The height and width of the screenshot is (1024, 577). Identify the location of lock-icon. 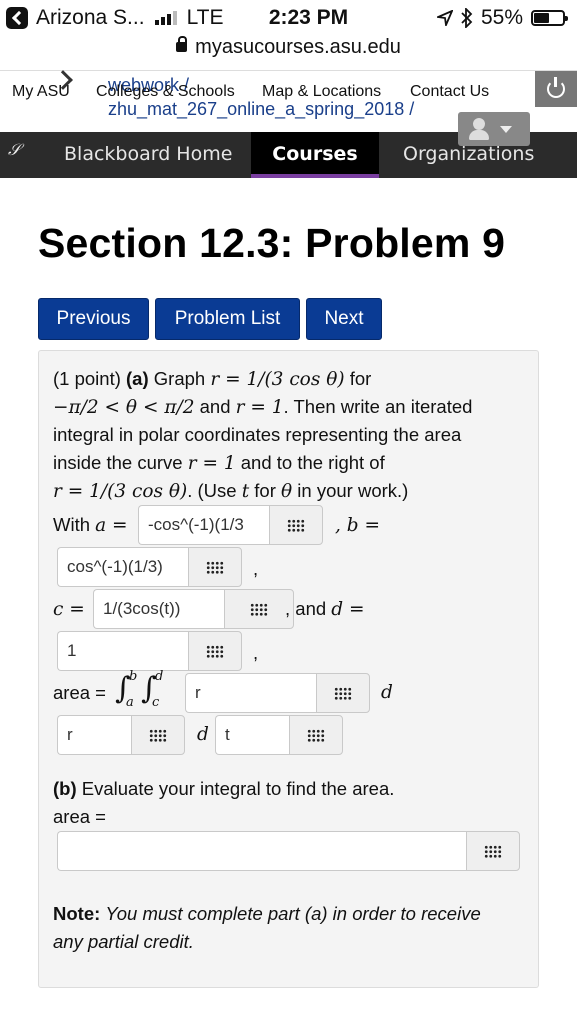
(182, 44).